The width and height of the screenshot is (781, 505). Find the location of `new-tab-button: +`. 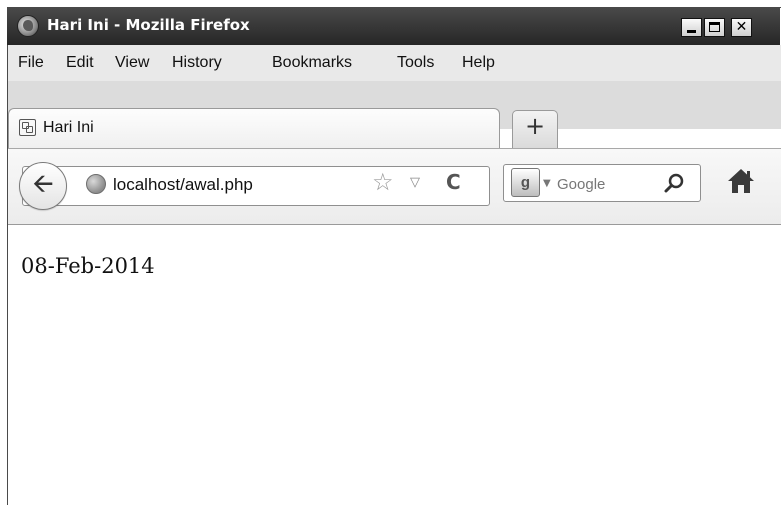

new-tab-button: + is located at coordinates (535, 129).